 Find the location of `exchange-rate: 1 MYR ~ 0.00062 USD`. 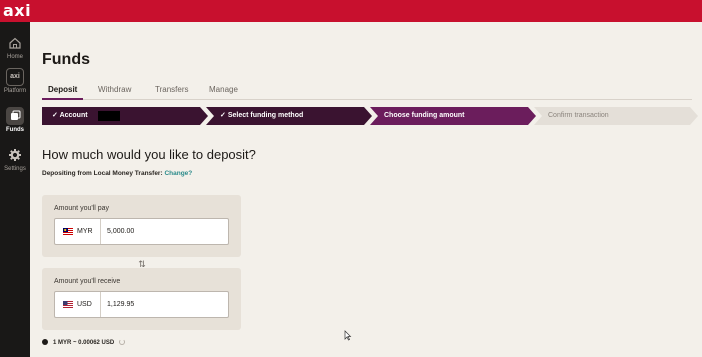

exchange-rate: 1 MYR ~ 0.00062 USD is located at coordinates (84, 342).